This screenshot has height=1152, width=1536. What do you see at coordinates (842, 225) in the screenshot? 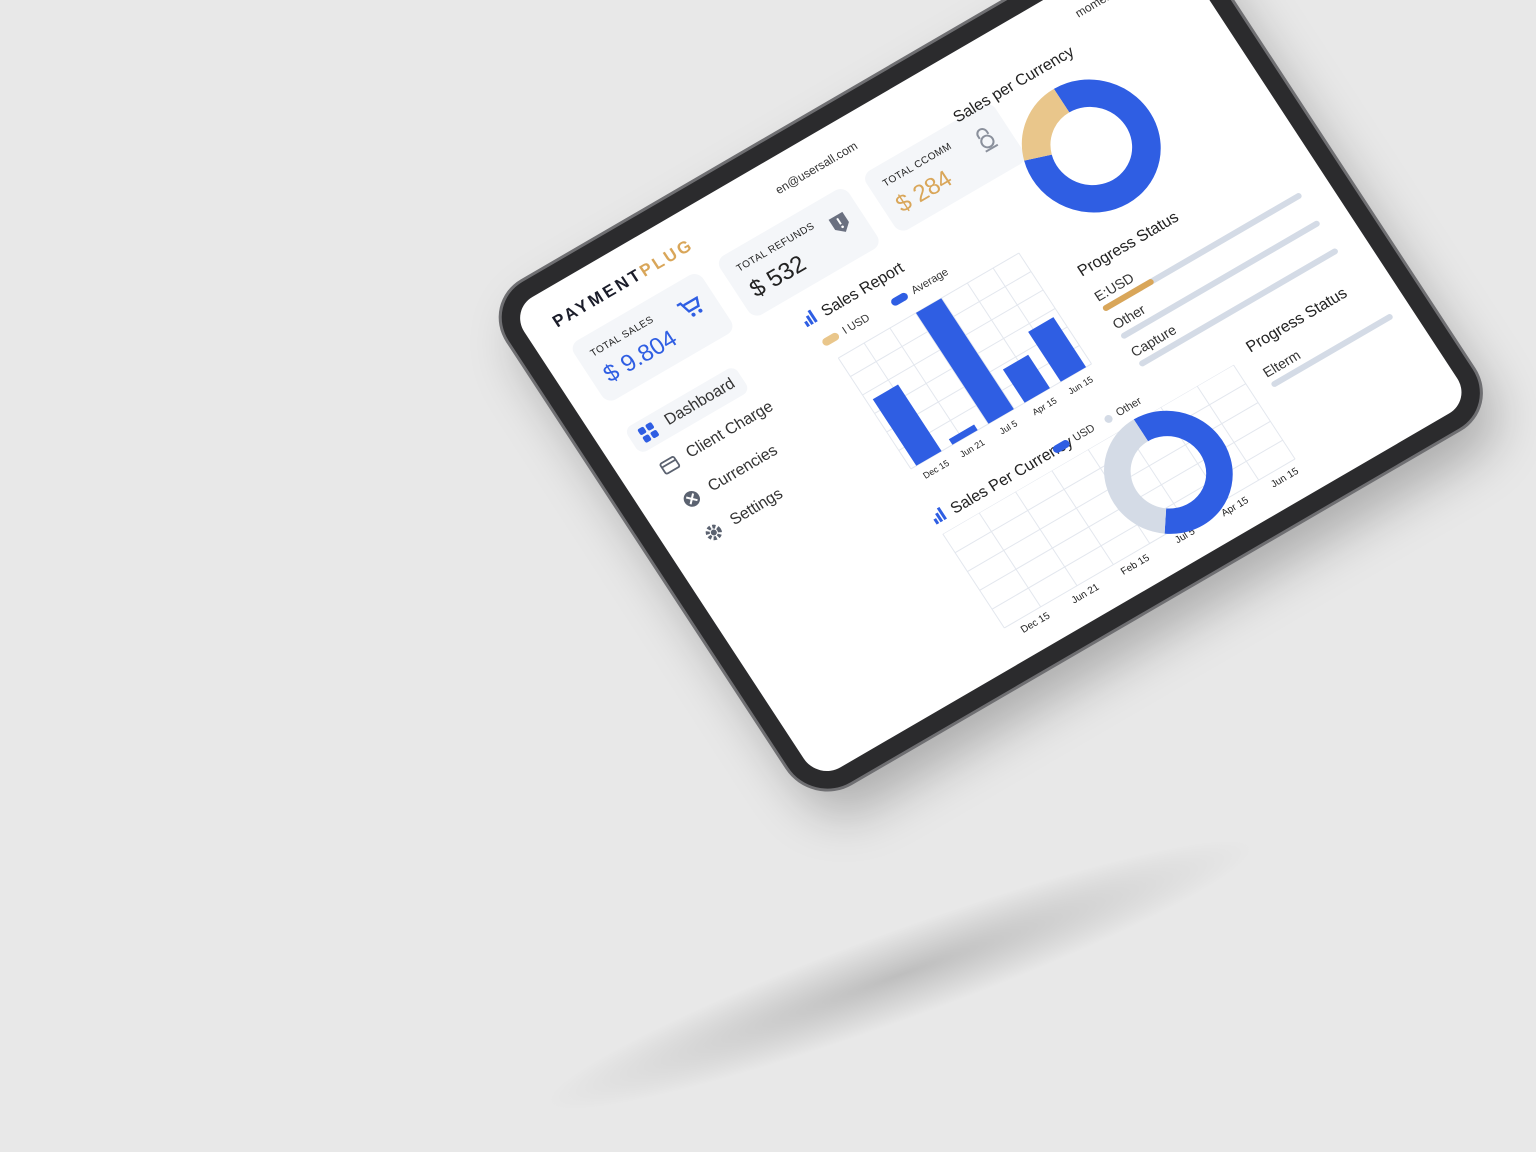
I see `refund-tag-icon` at bounding box center [842, 225].